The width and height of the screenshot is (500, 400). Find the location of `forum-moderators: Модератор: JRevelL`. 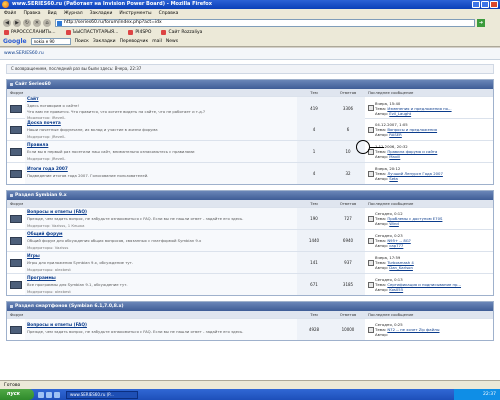

forum-moderators: Модератор: JRevelL is located at coordinates (46, 158).